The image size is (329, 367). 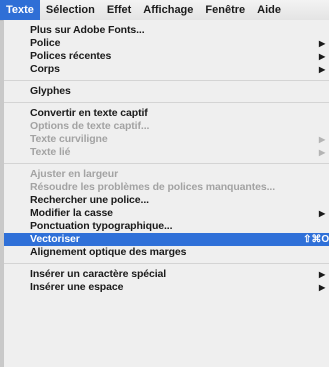 I want to click on menu-item-label: Vectoriser, so click(x=55, y=239).